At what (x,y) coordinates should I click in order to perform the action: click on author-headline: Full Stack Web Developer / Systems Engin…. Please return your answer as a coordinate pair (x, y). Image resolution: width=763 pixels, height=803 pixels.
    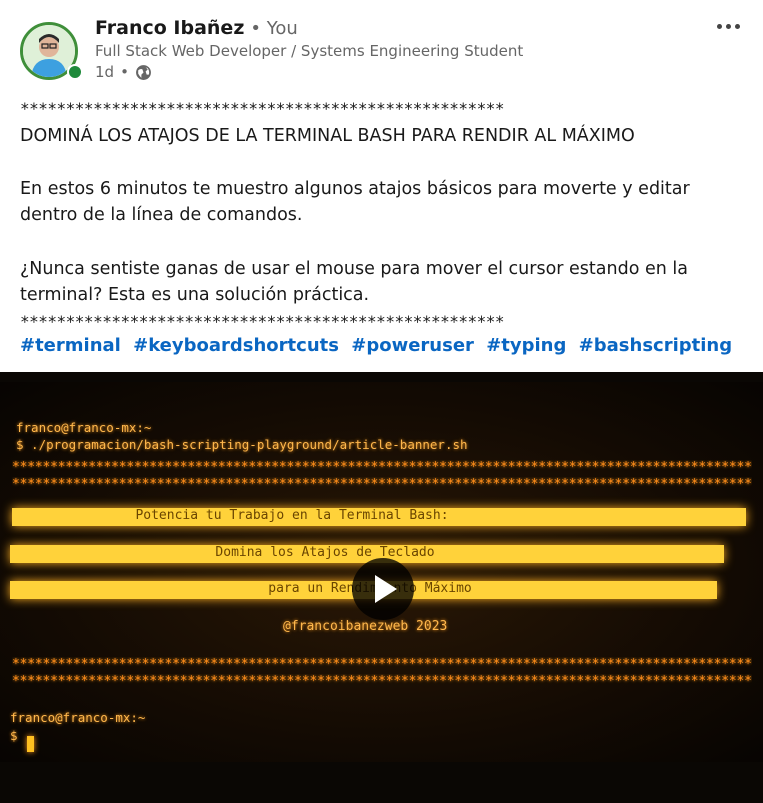
    Looking at the image, I should click on (309, 51).